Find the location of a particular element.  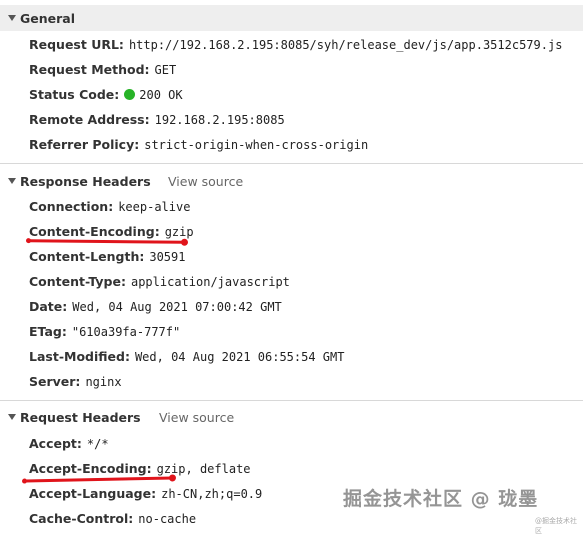

header-key: ETag: is located at coordinates (48, 331).